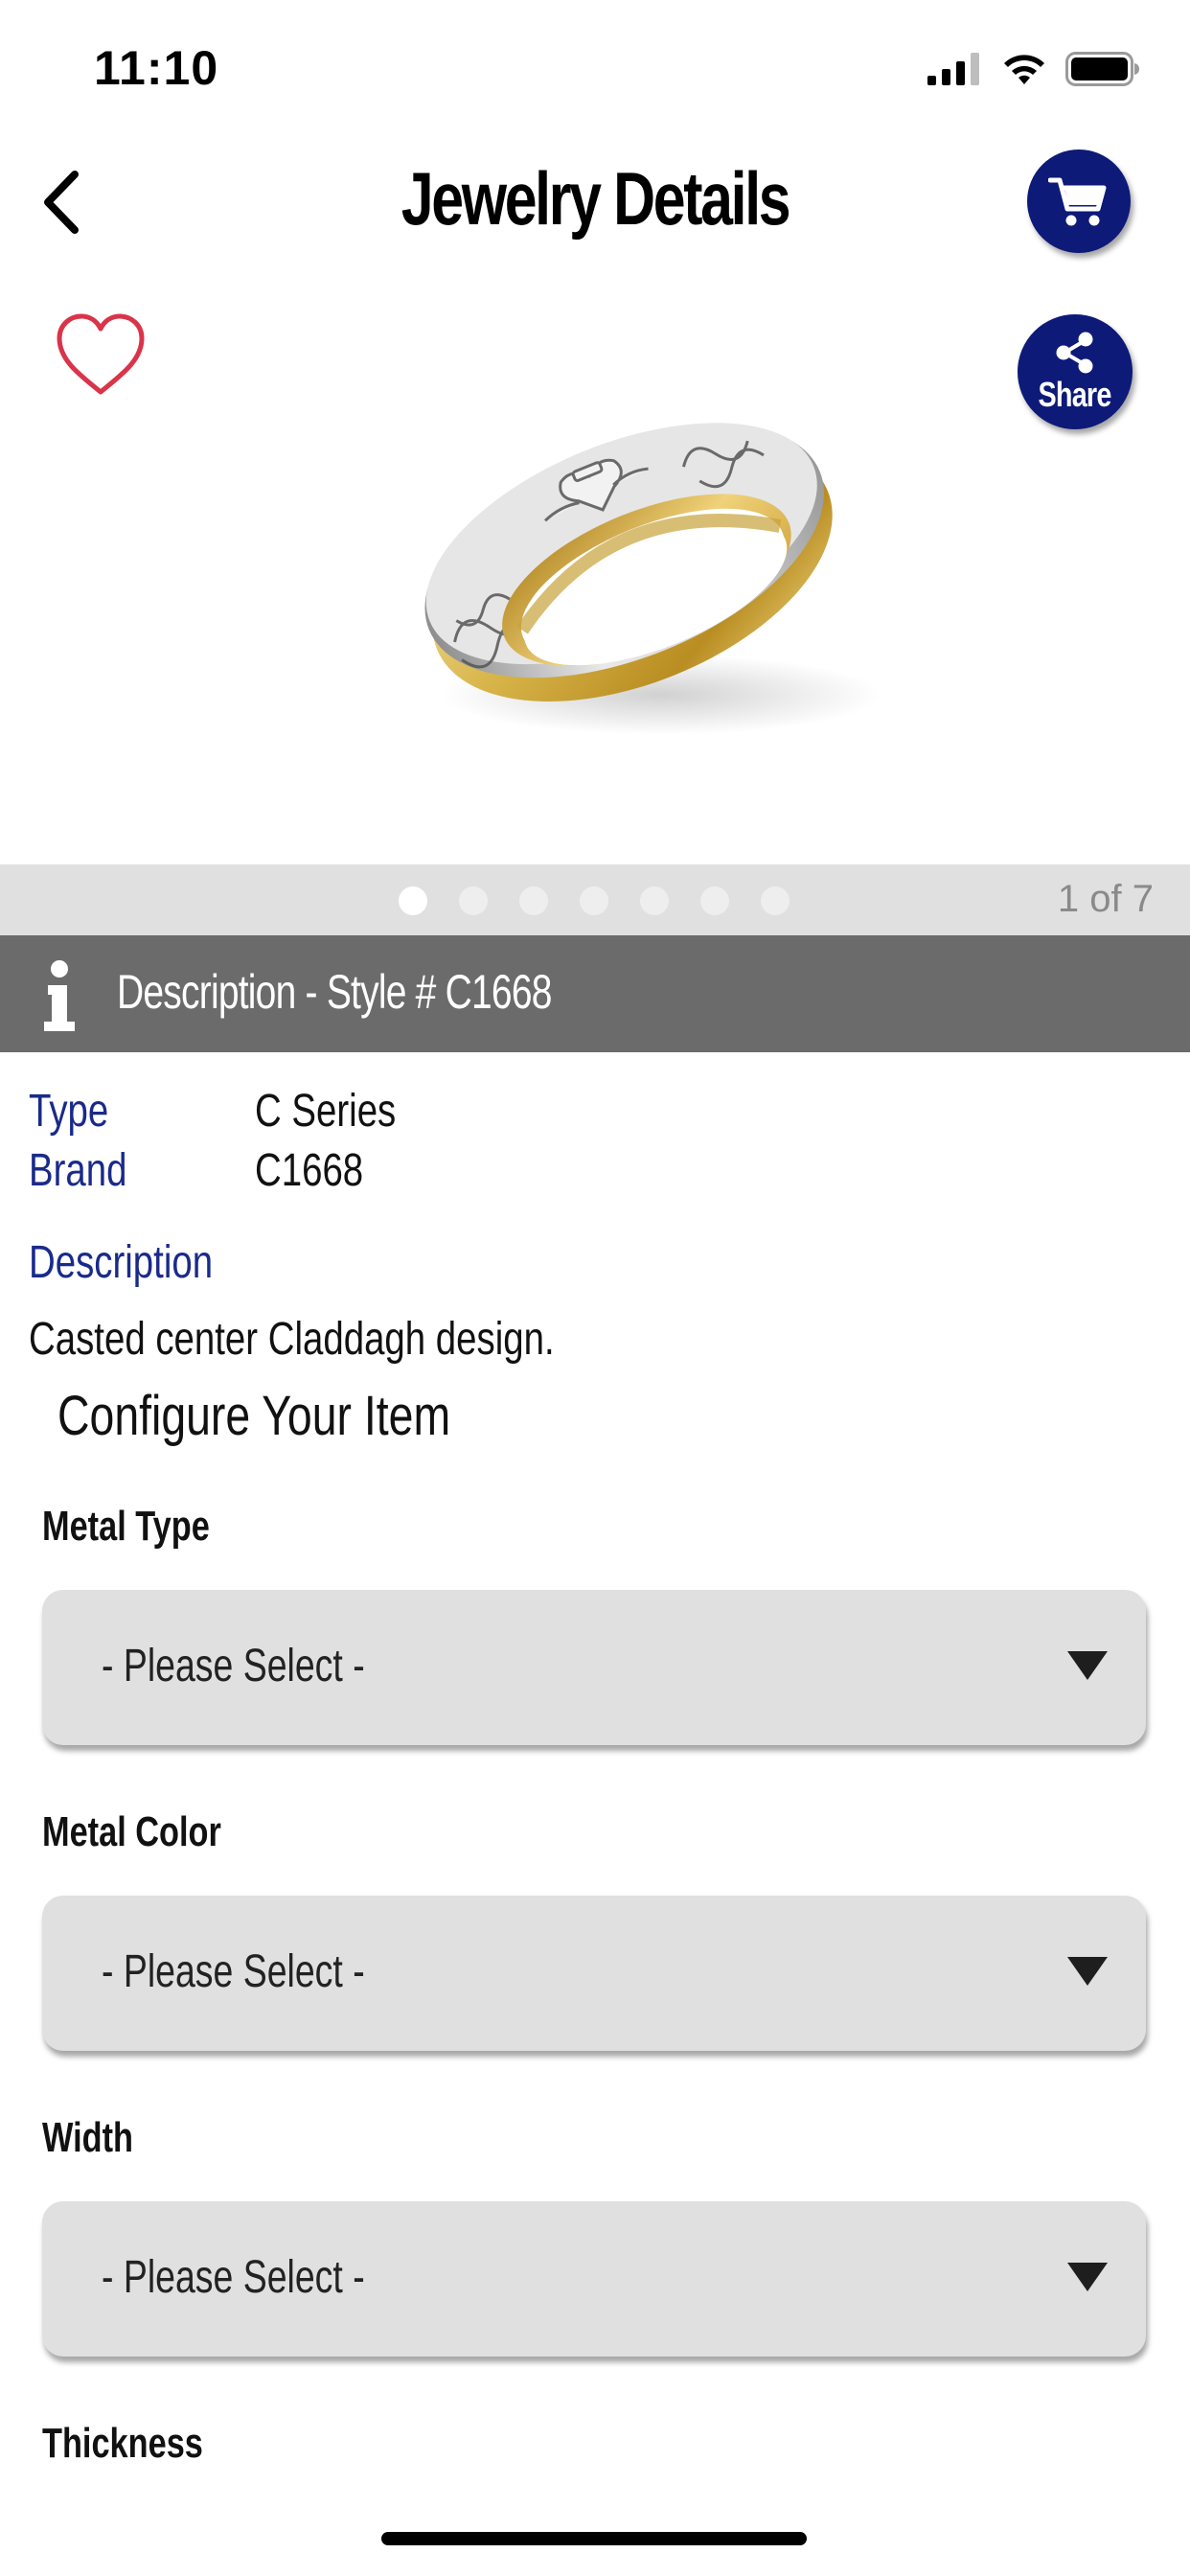 The image size is (1190, 2576). Describe the element at coordinates (642, 571) in the screenshot. I see `ring-product-image` at that location.